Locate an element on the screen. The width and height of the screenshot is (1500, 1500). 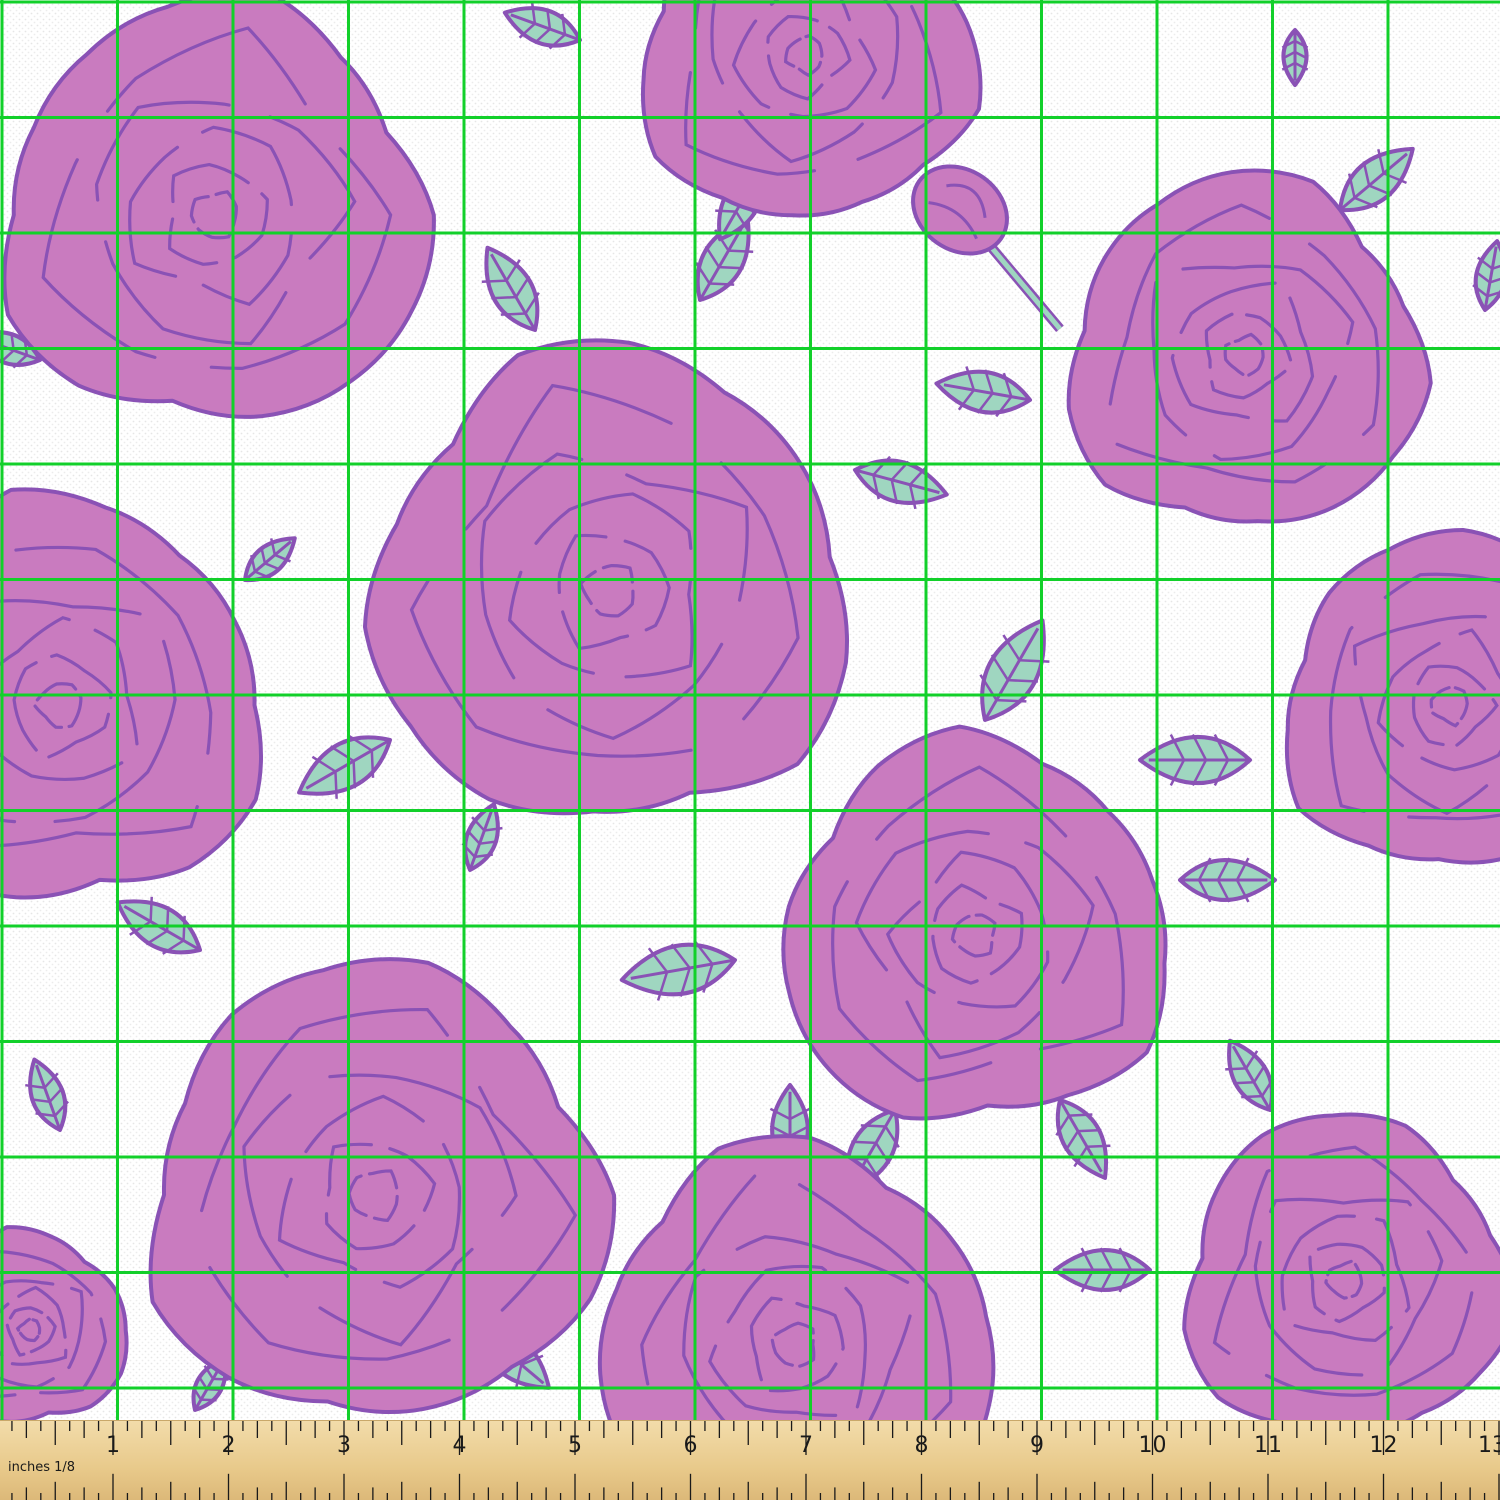
ruler-number: 2 is located at coordinates (229, 1445).